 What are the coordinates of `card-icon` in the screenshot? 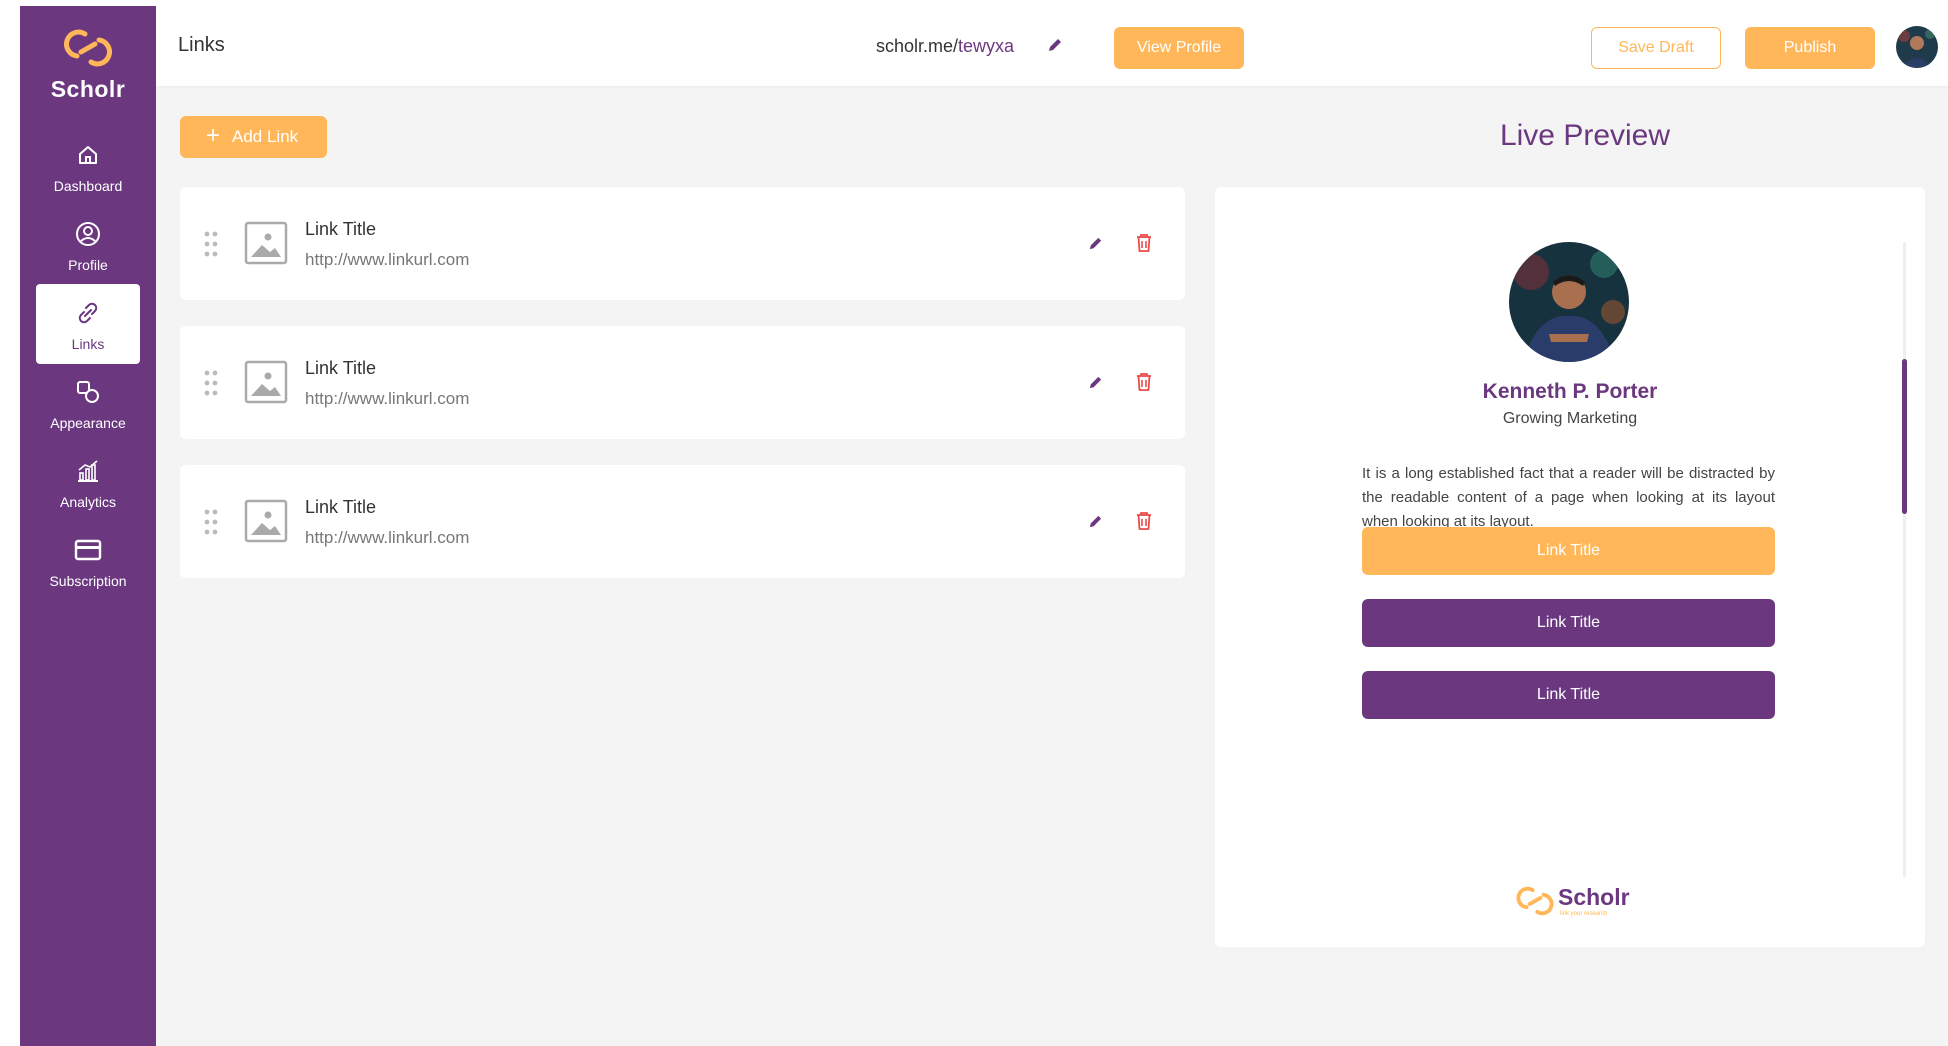 It's located at (88, 550).